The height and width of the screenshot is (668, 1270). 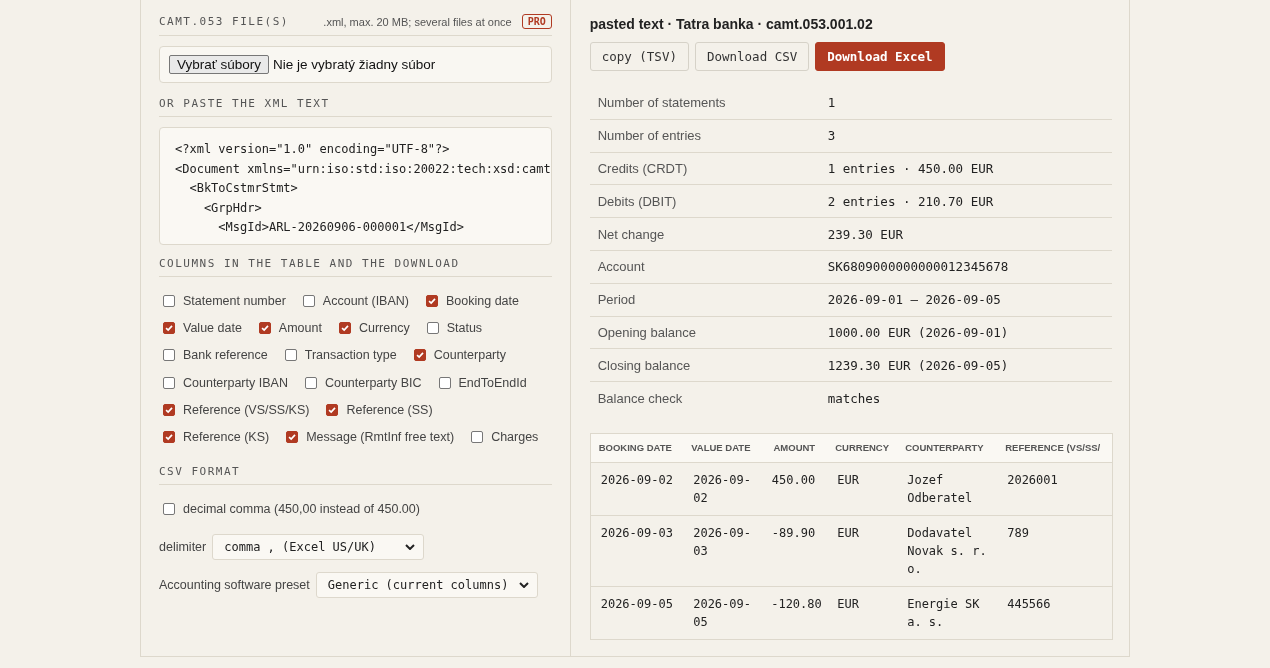 What do you see at coordinates (200, 471) in the screenshot?
I see `section-heading: CSV FORMAT` at bounding box center [200, 471].